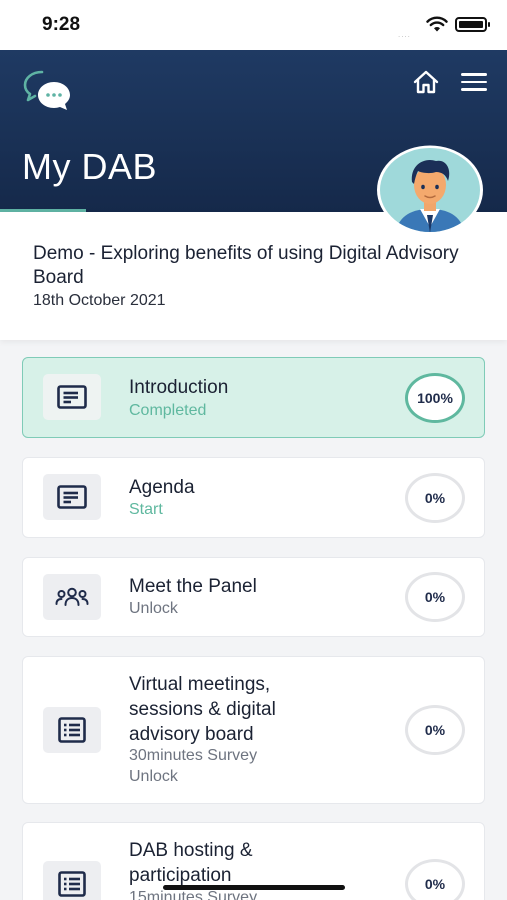 This screenshot has height=900, width=507. Describe the element at coordinates (146, 509) in the screenshot. I see `module-status: Start` at that location.